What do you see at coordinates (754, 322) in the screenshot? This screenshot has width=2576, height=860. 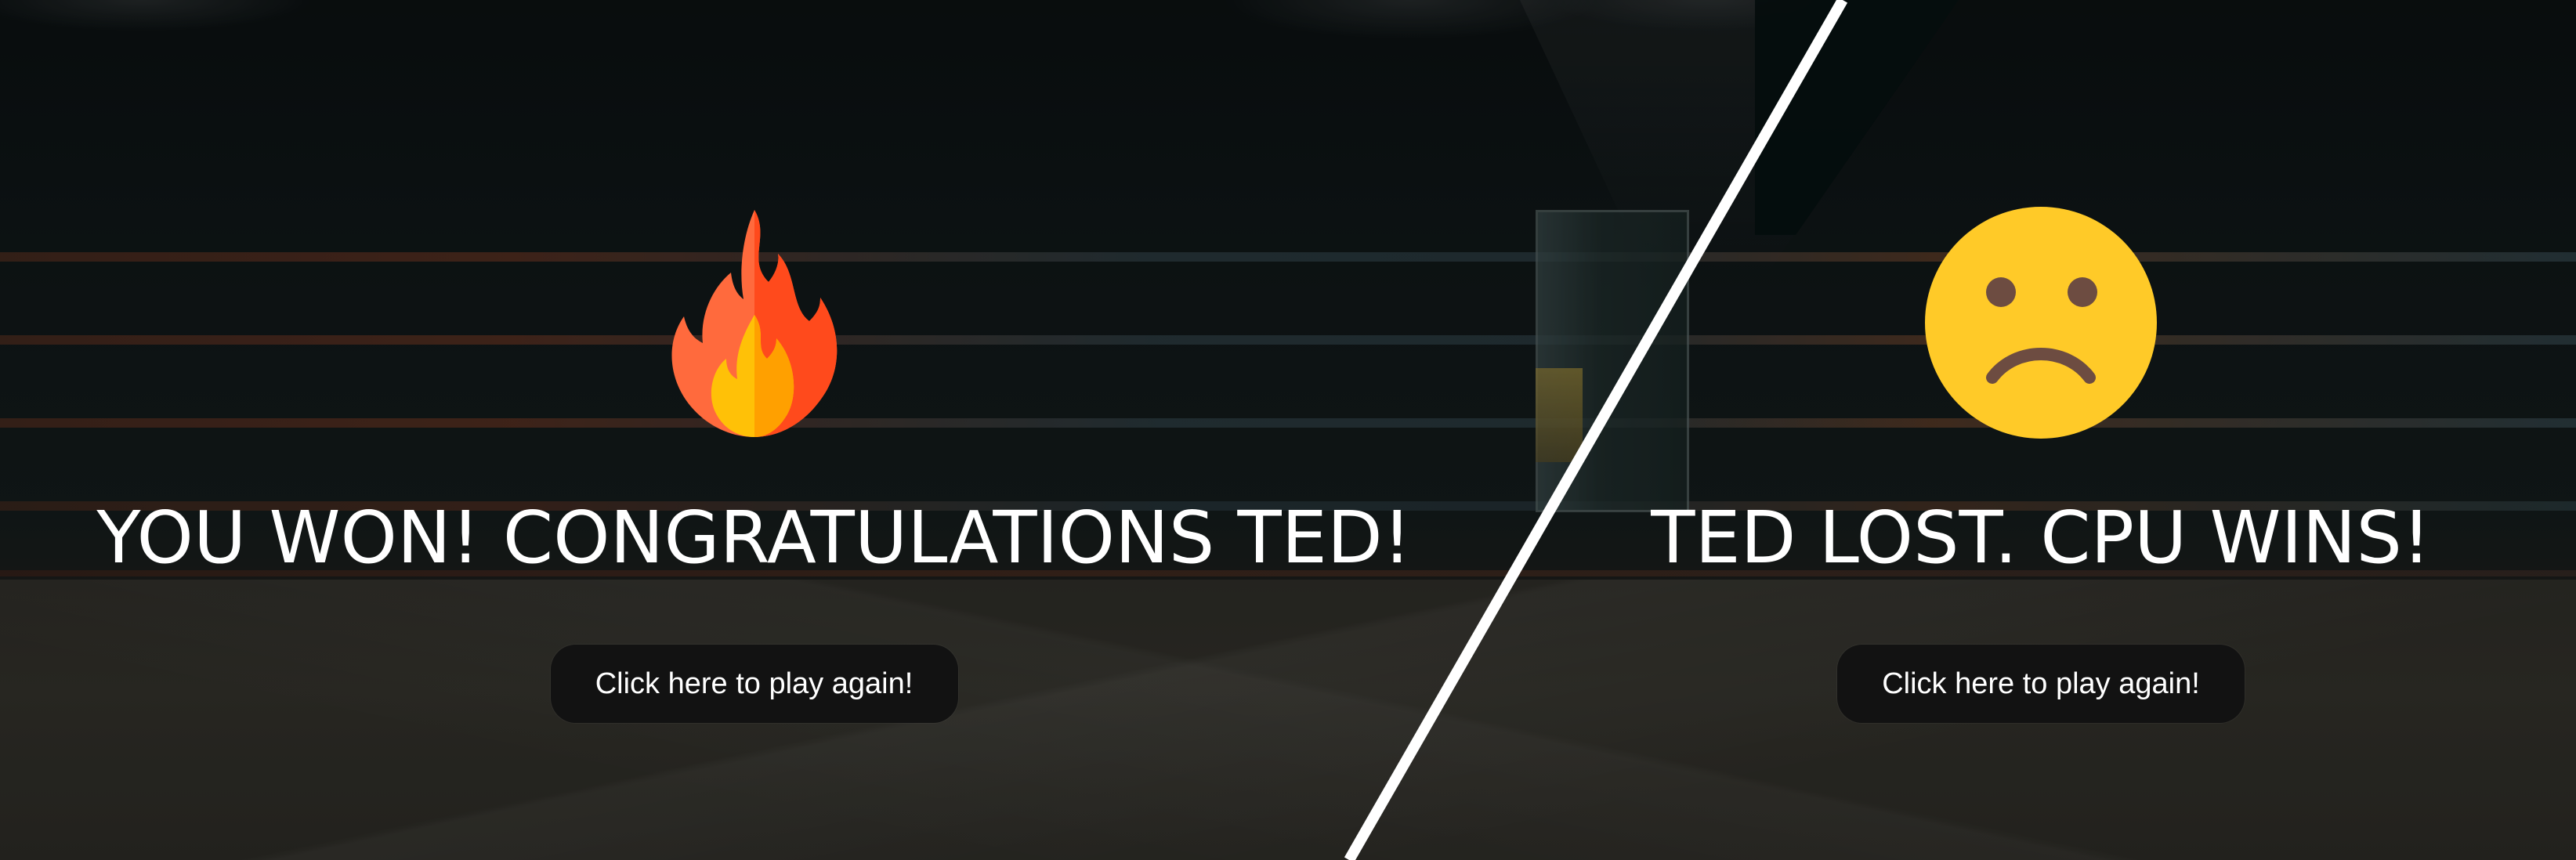 I see `fire-icon` at bounding box center [754, 322].